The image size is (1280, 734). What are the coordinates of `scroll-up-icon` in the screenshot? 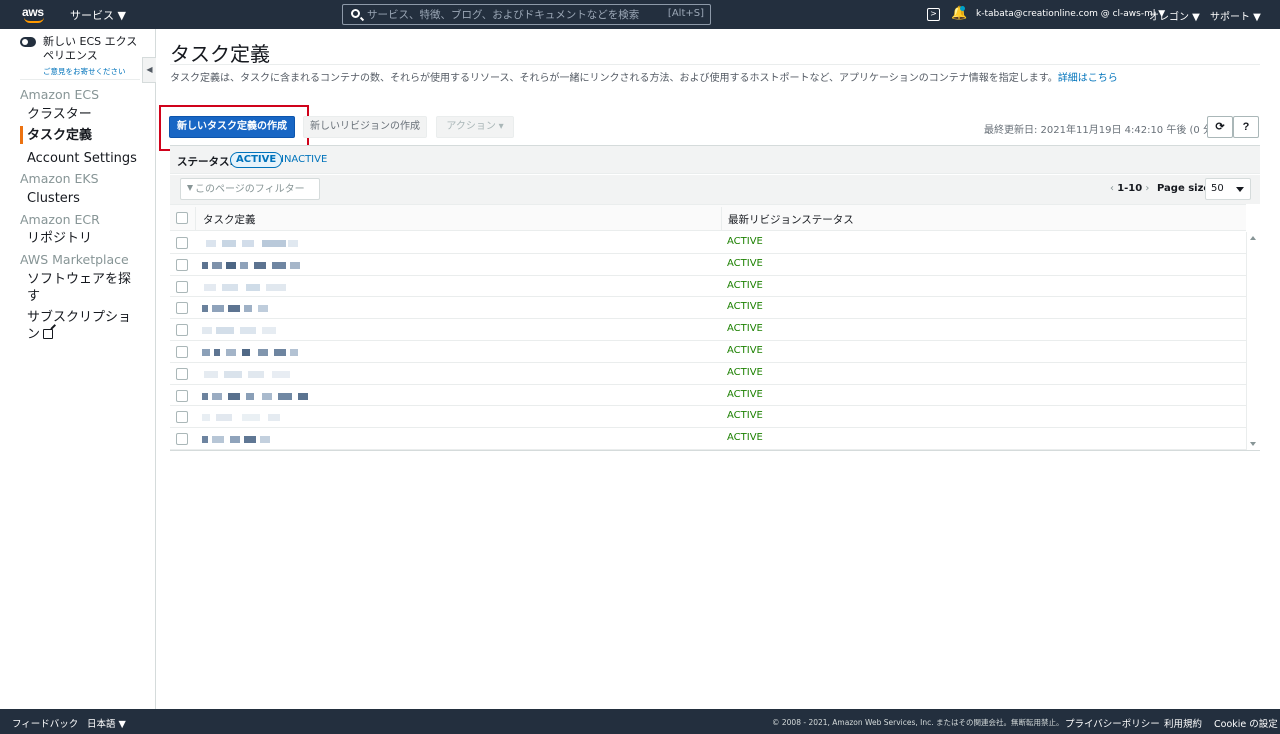 It's located at (1253, 238).